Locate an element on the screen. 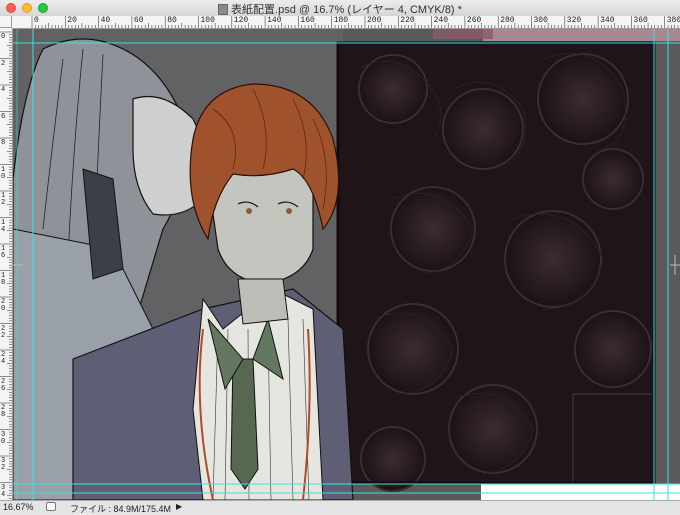  document-icon is located at coordinates (223, 9).